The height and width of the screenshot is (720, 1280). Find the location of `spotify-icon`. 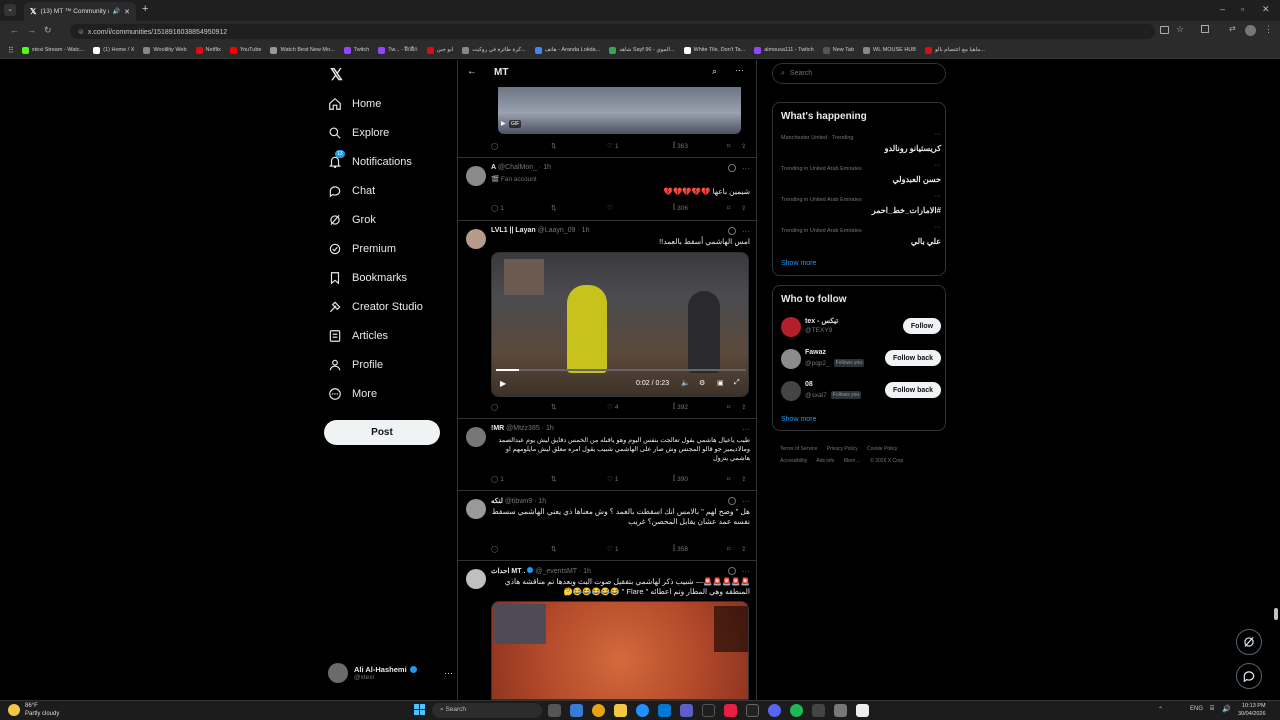

spotify-icon is located at coordinates (796, 710).